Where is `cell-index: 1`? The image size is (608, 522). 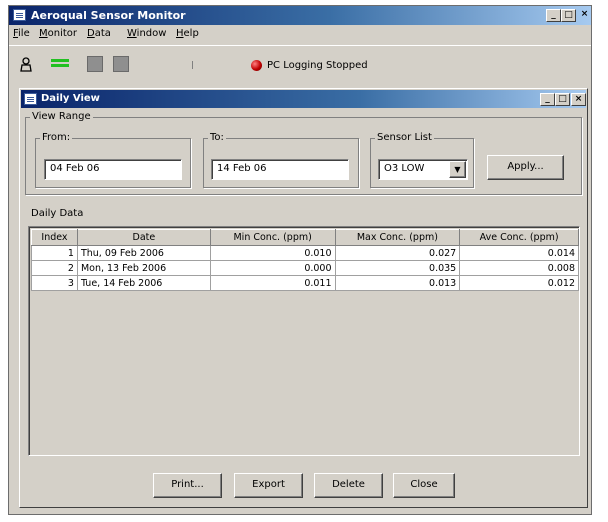 cell-index: 1 is located at coordinates (54, 253).